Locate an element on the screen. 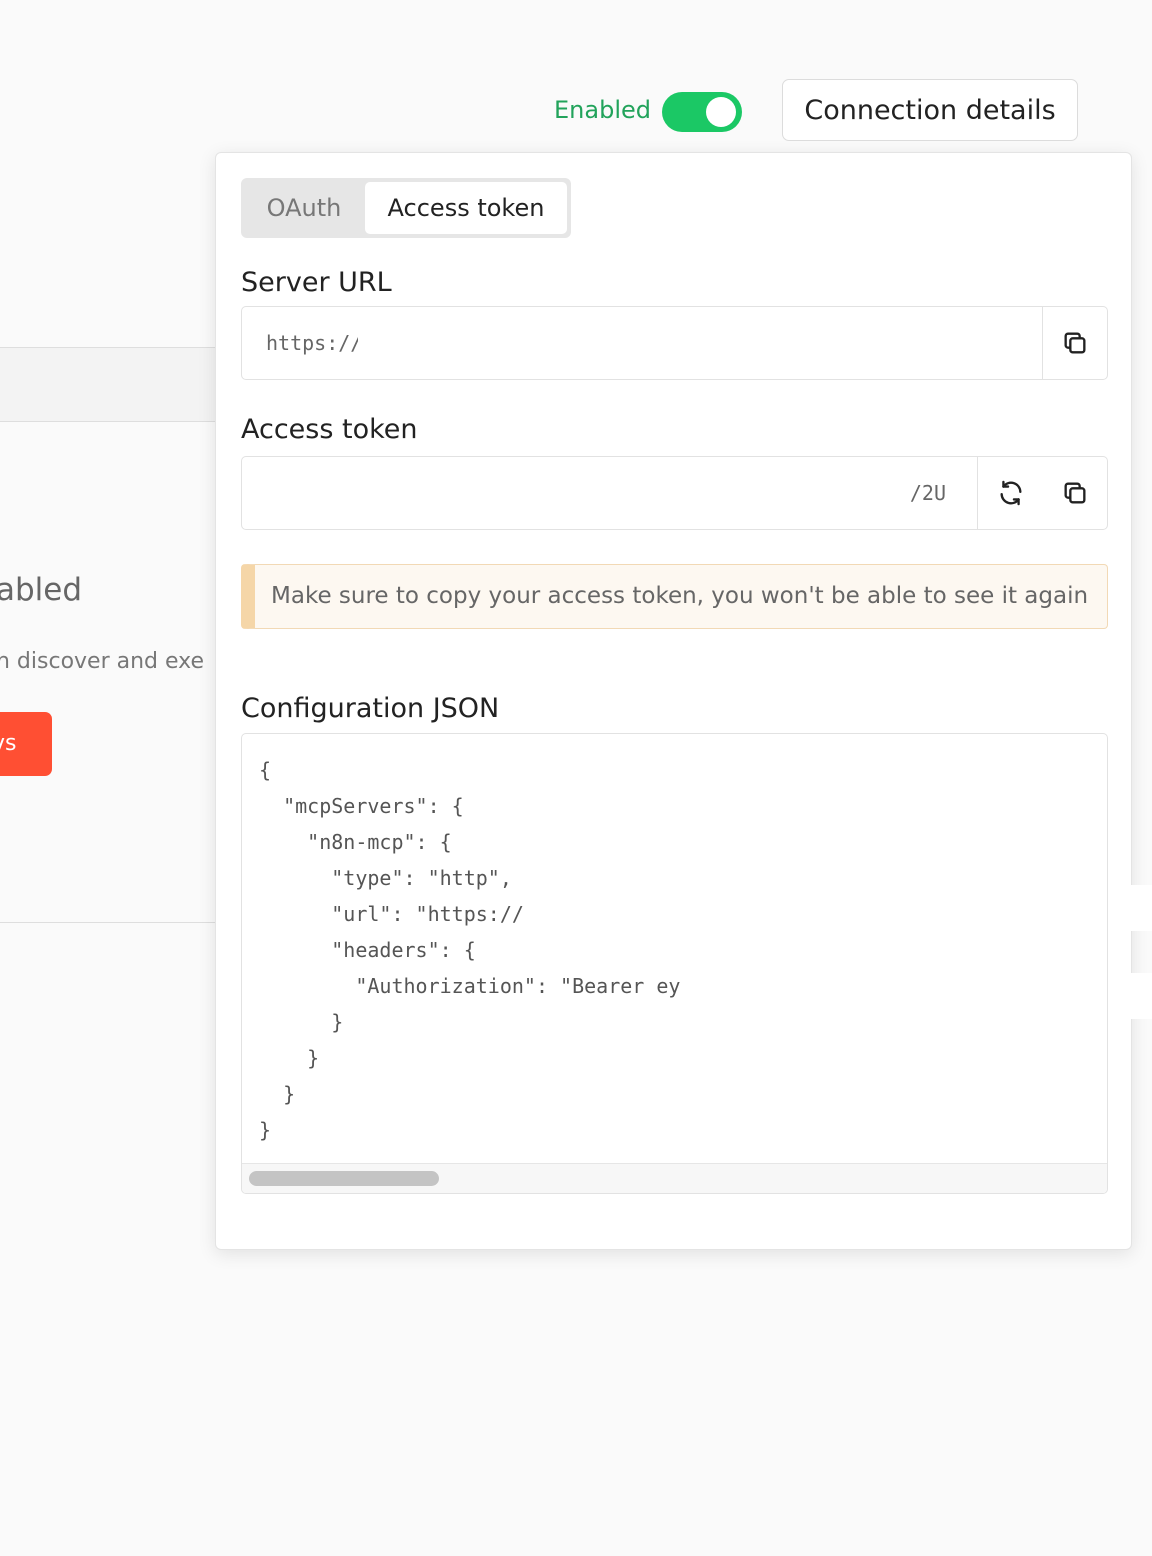  bg-cta-button: vs is located at coordinates (26, 744).